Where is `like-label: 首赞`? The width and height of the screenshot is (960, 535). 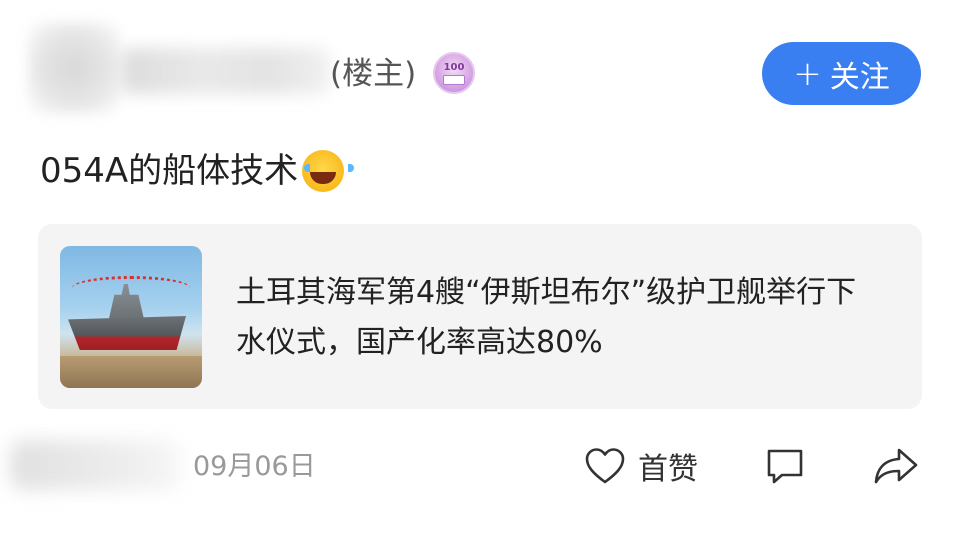
like-label: 首赞 is located at coordinates (668, 469).